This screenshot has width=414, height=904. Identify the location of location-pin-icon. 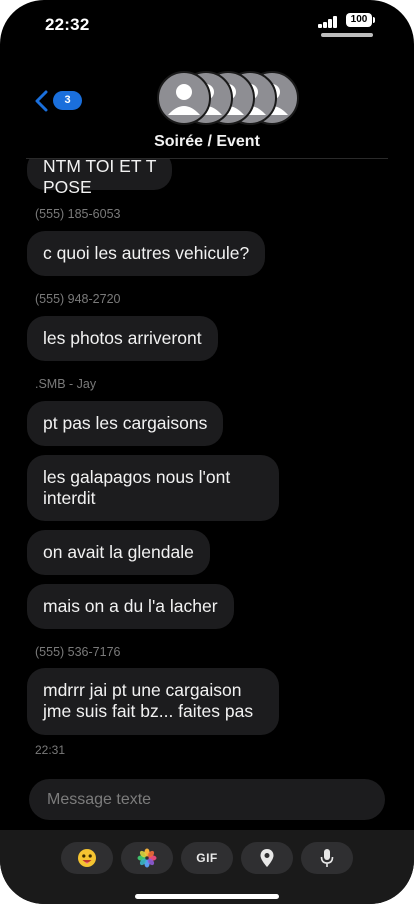
(267, 858).